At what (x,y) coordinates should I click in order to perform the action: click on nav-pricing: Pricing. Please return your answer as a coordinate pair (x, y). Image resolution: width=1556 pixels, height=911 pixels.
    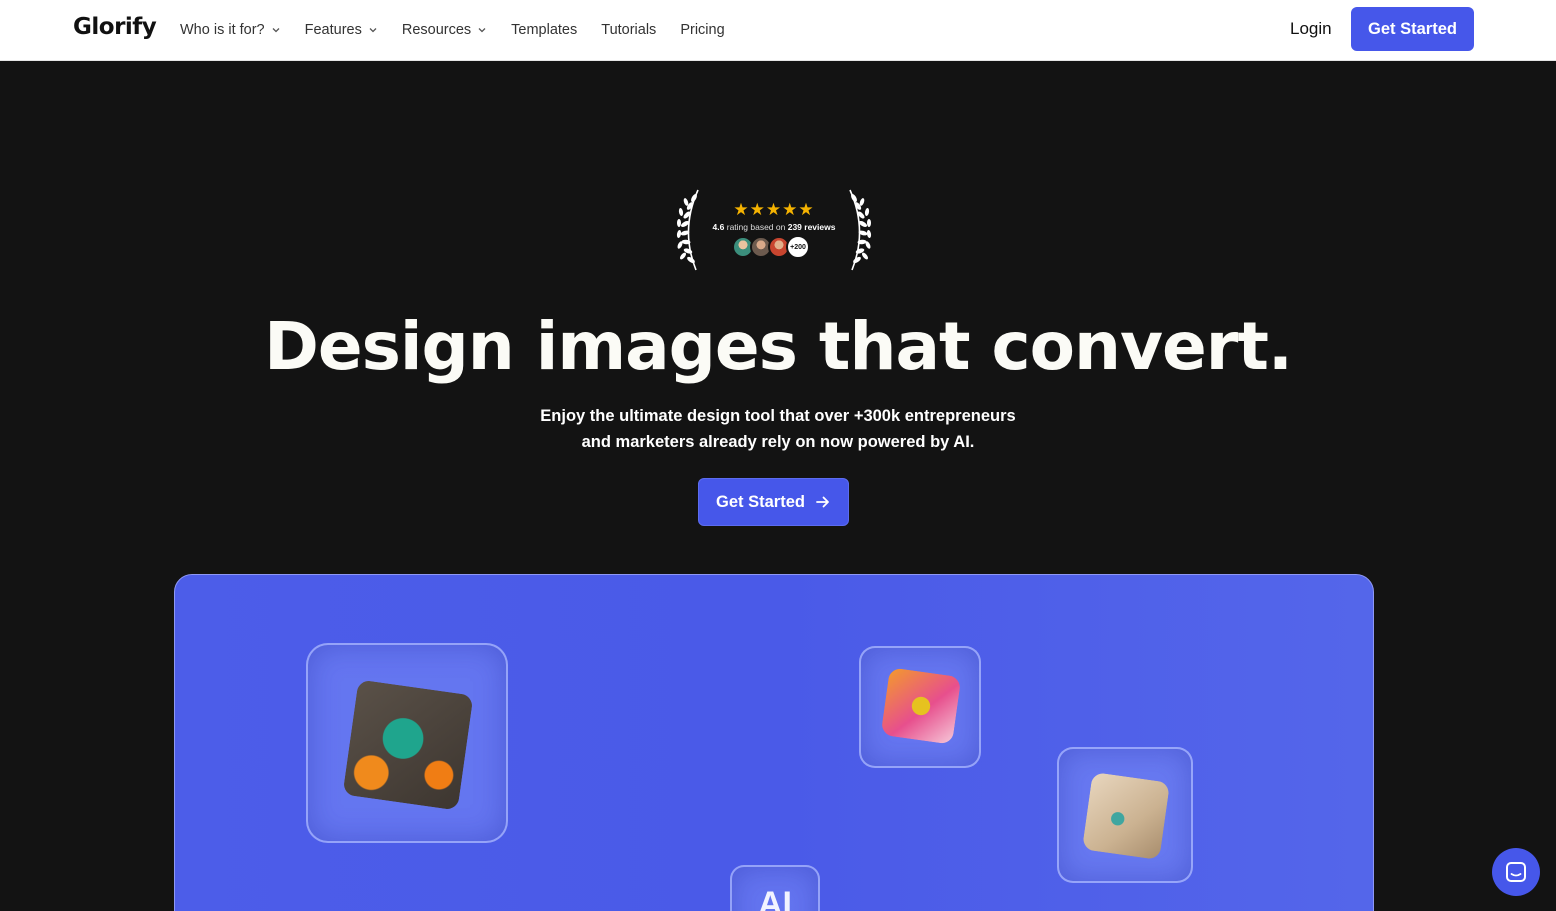
    Looking at the image, I should click on (702, 30).